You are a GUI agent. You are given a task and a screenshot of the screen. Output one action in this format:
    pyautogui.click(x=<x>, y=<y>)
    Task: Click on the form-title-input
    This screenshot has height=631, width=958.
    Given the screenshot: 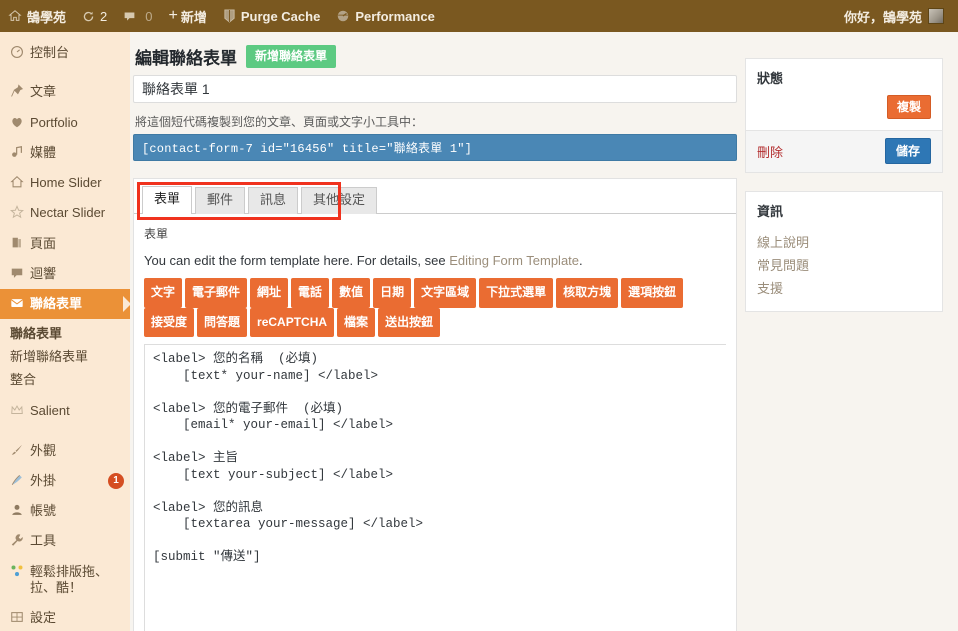 What is the action you would take?
    pyautogui.click(x=435, y=89)
    